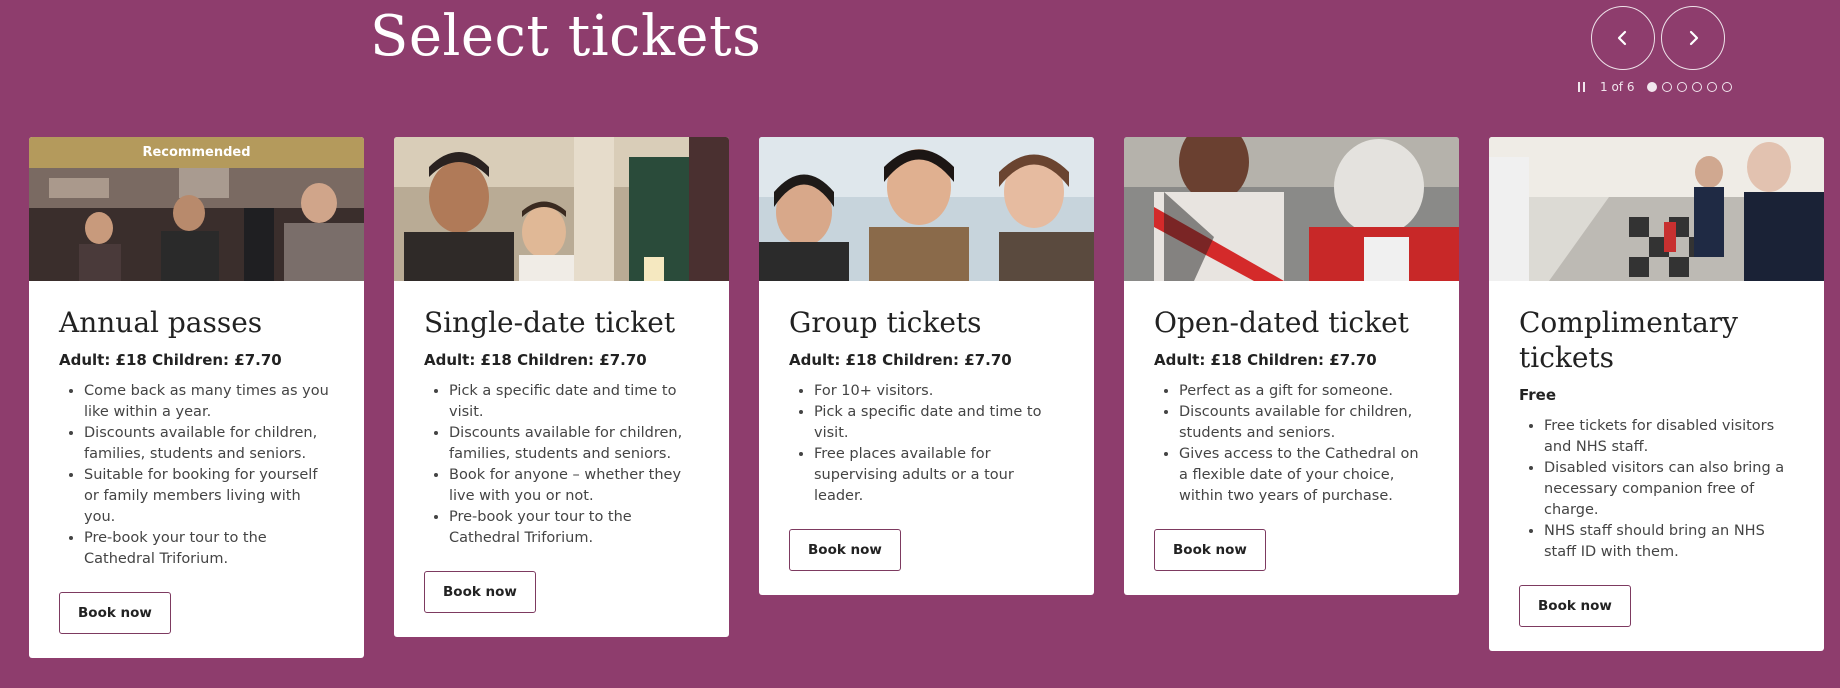 This screenshot has height=688, width=1840. I want to click on card-title: Annual passes, so click(161, 322).